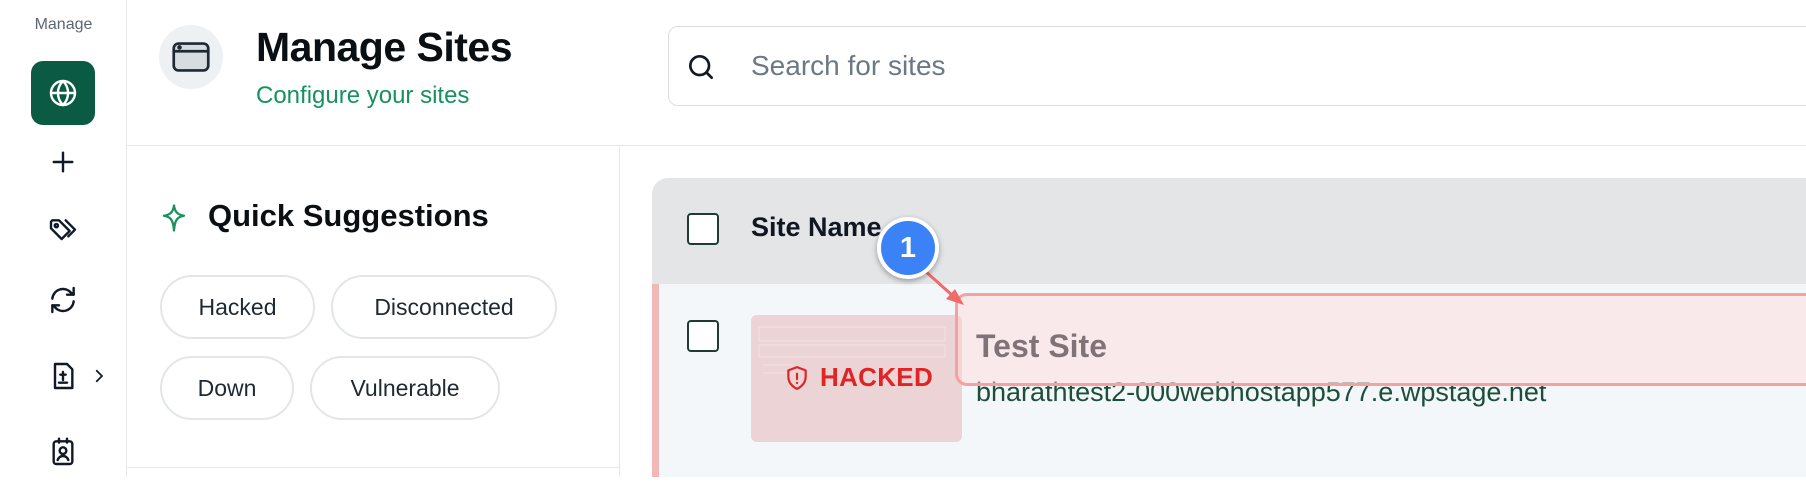 The width and height of the screenshot is (1806, 484). I want to click on search-icon, so click(701, 67).